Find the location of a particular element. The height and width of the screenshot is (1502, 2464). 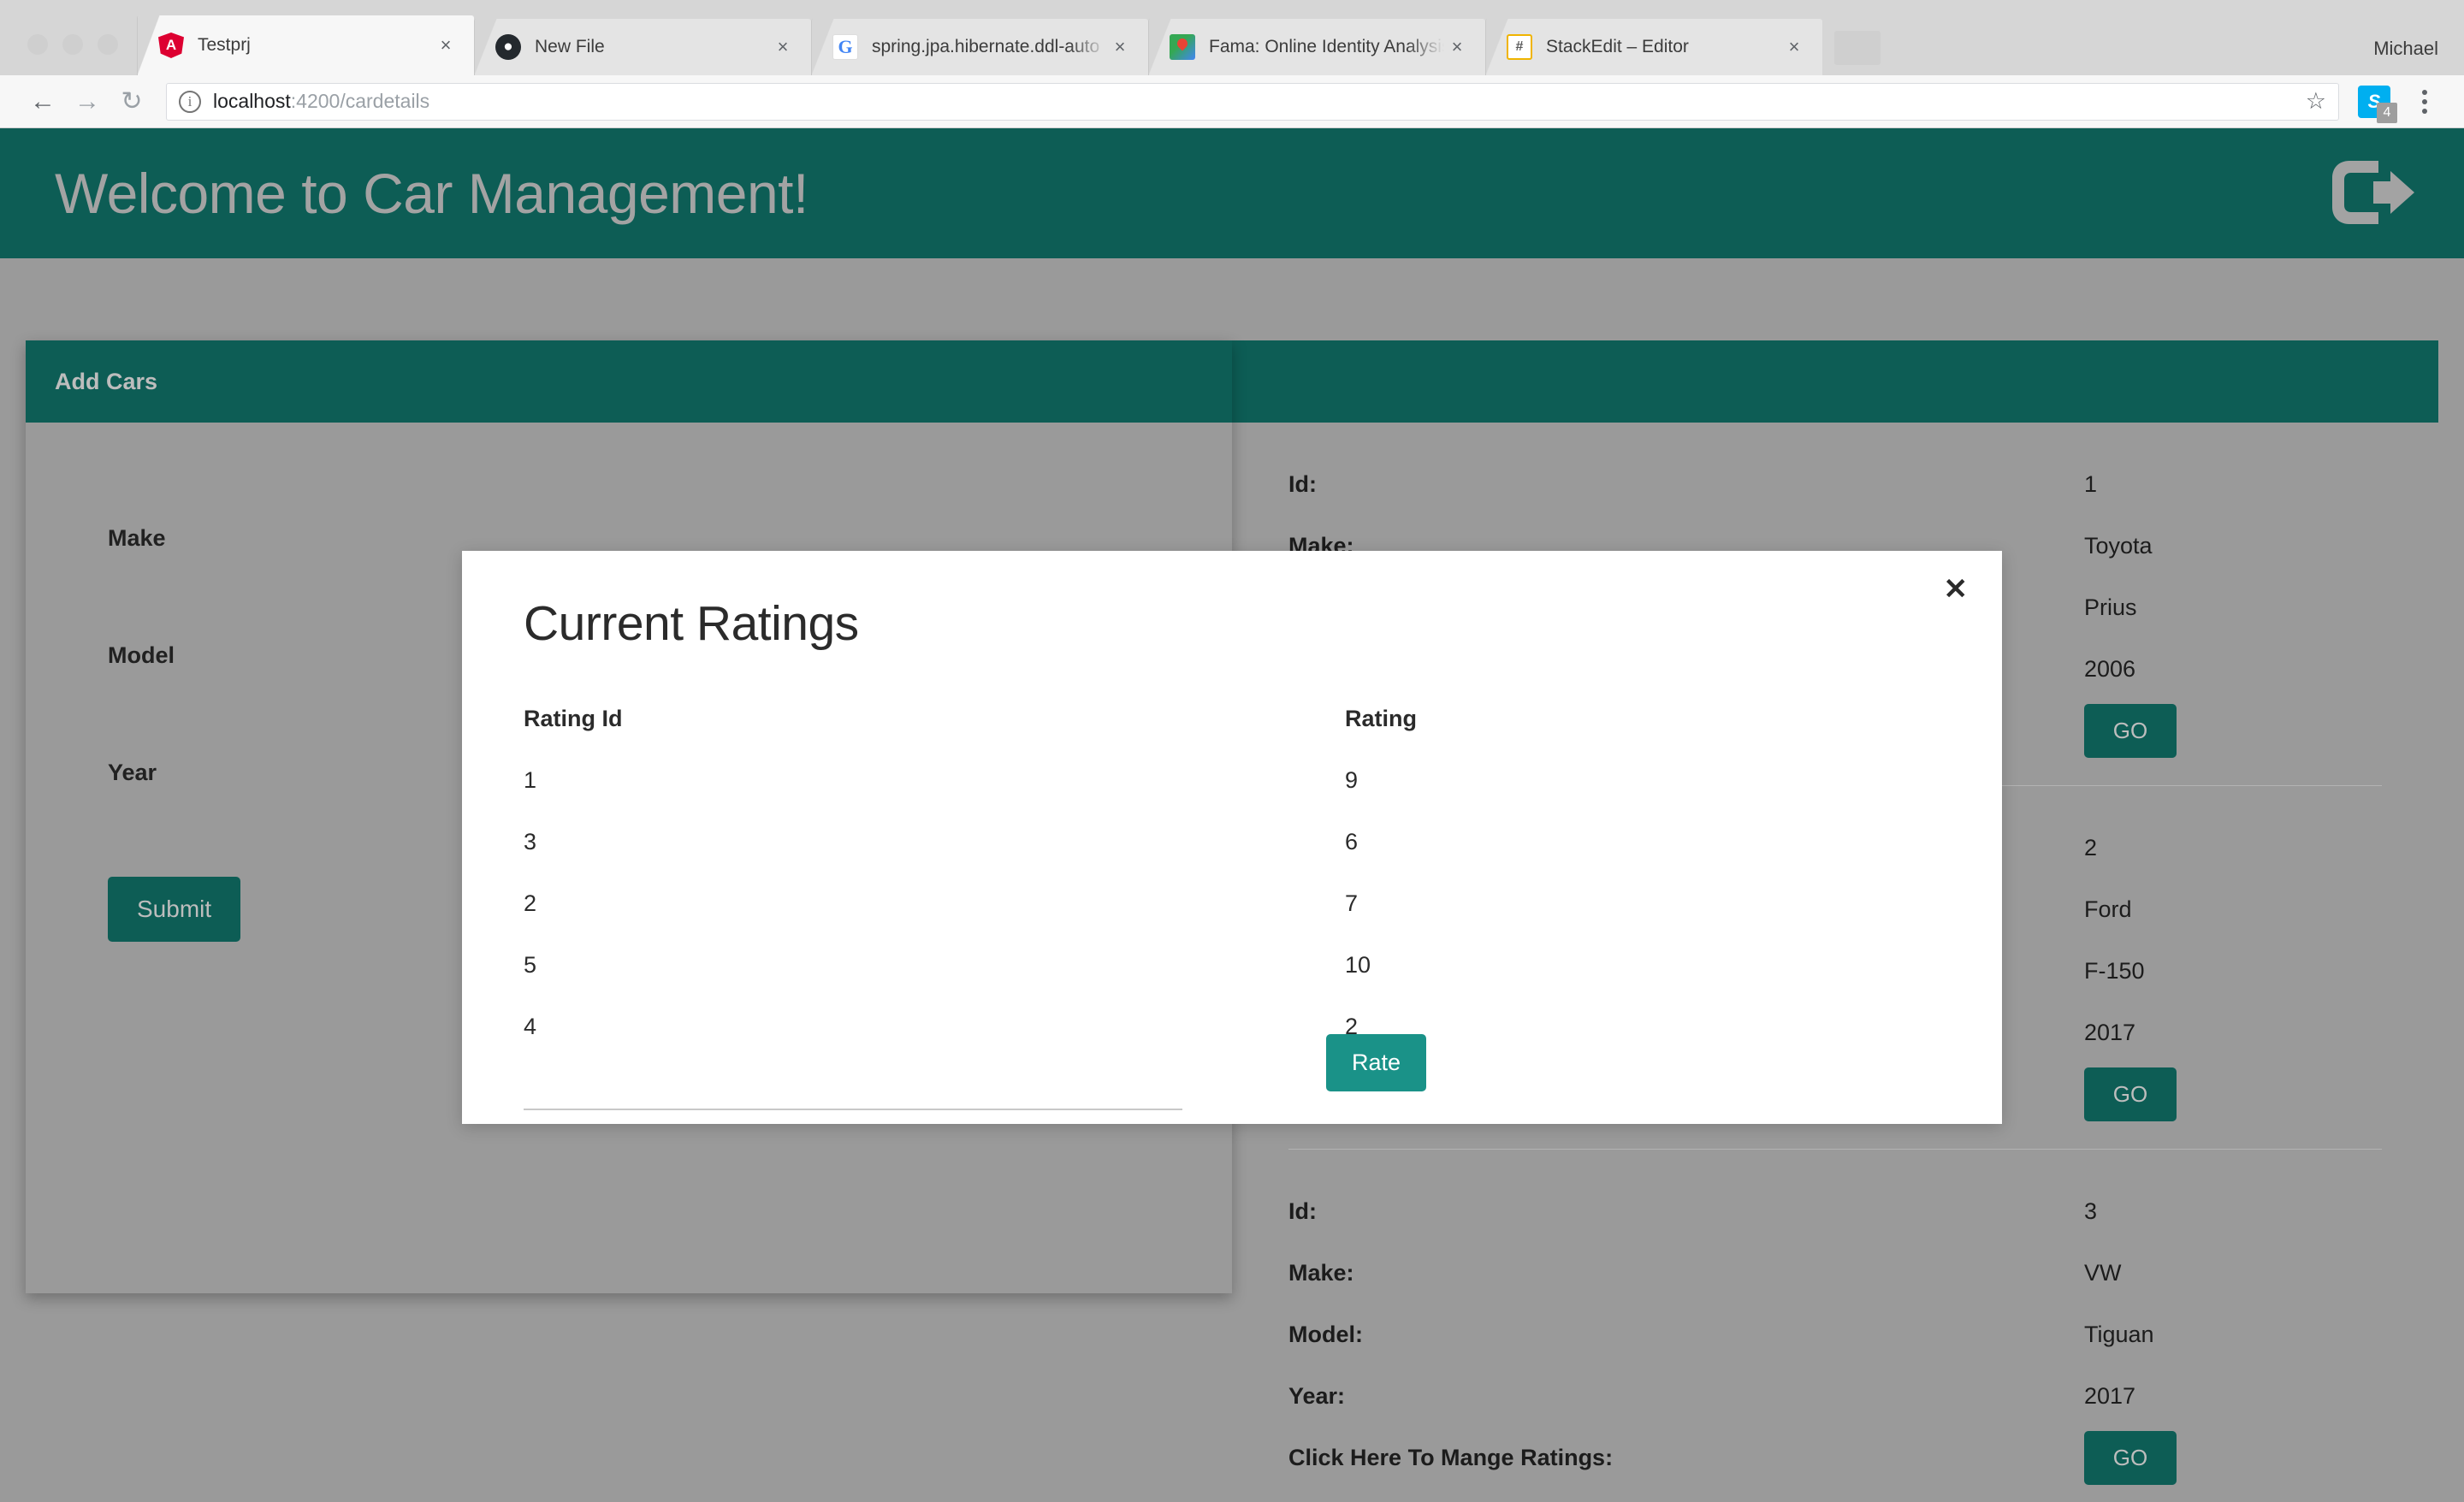

bookmark-star-icon: ☆ is located at coordinates (2316, 101).